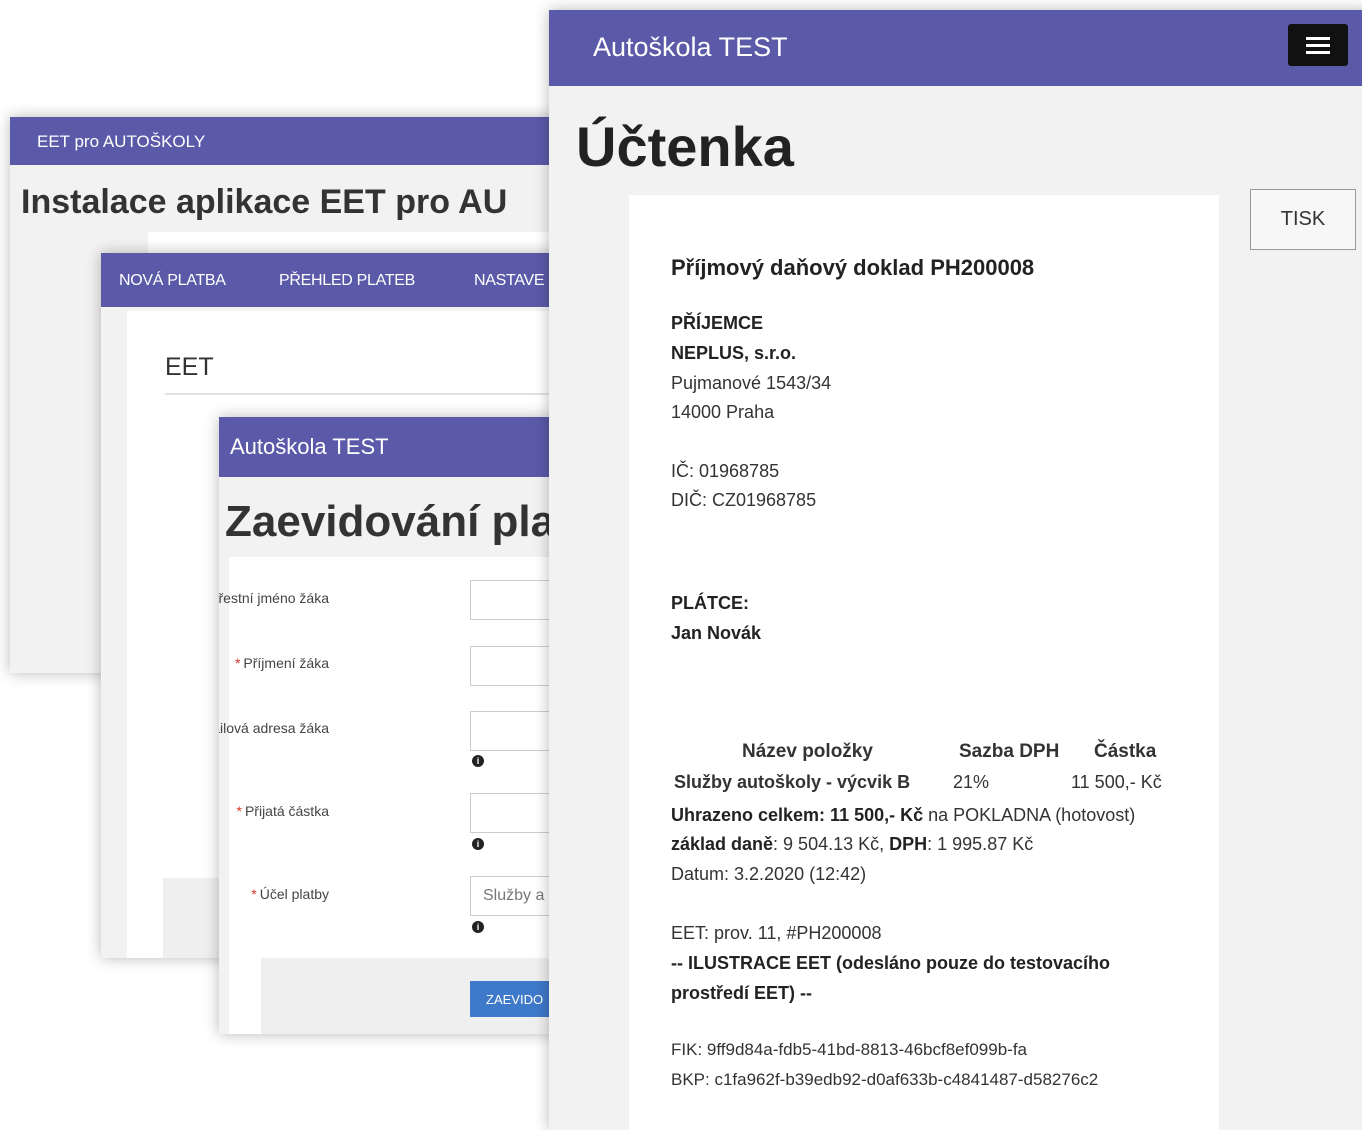  Describe the element at coordinates (264, 202) in the screenshot. I see `page-title: Instalace aplikace EET pro AU` at that location.